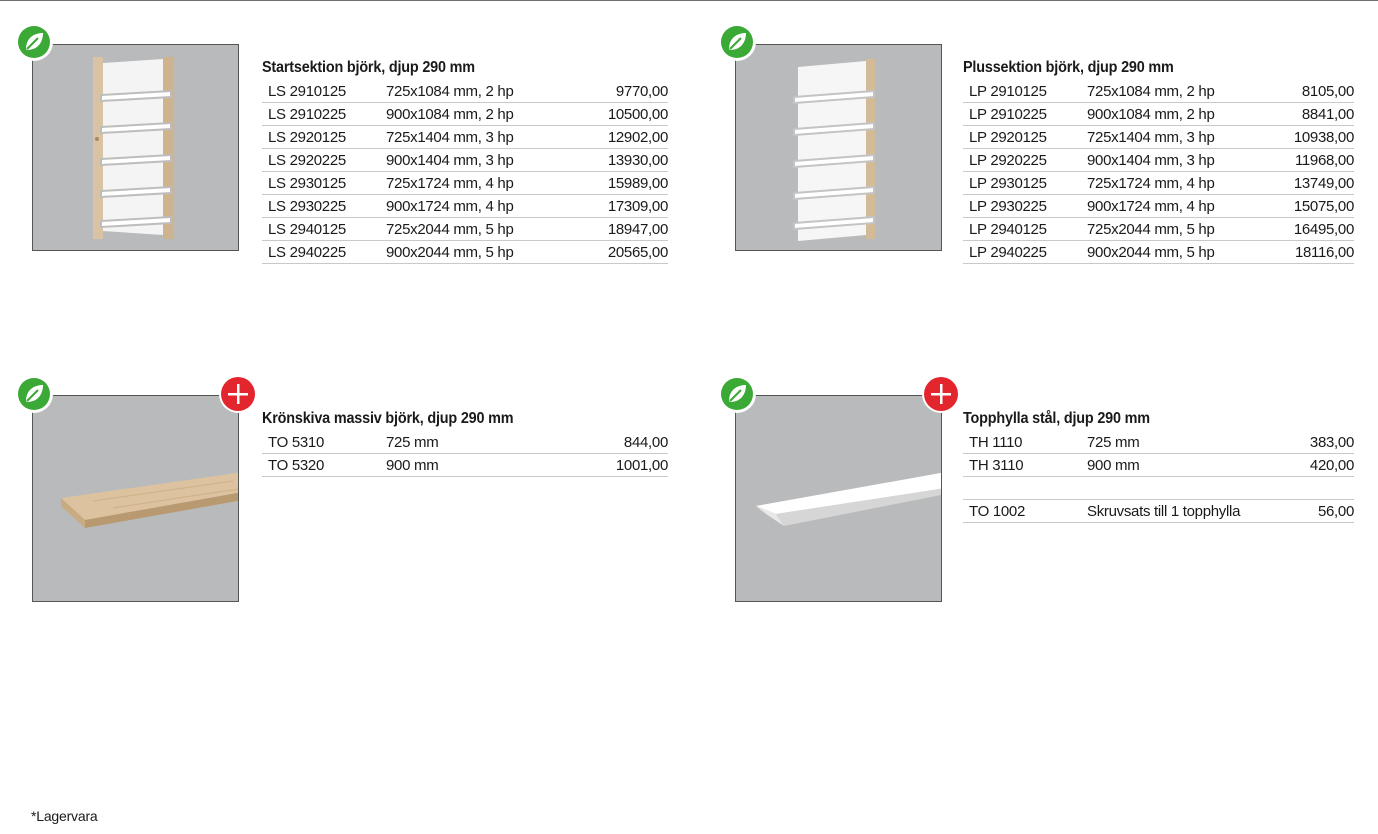  What do you see at coordinates (321, 114) in the screenshot?
I see `article-number-cell: LS 2910225` at bounding box center [321, 114].